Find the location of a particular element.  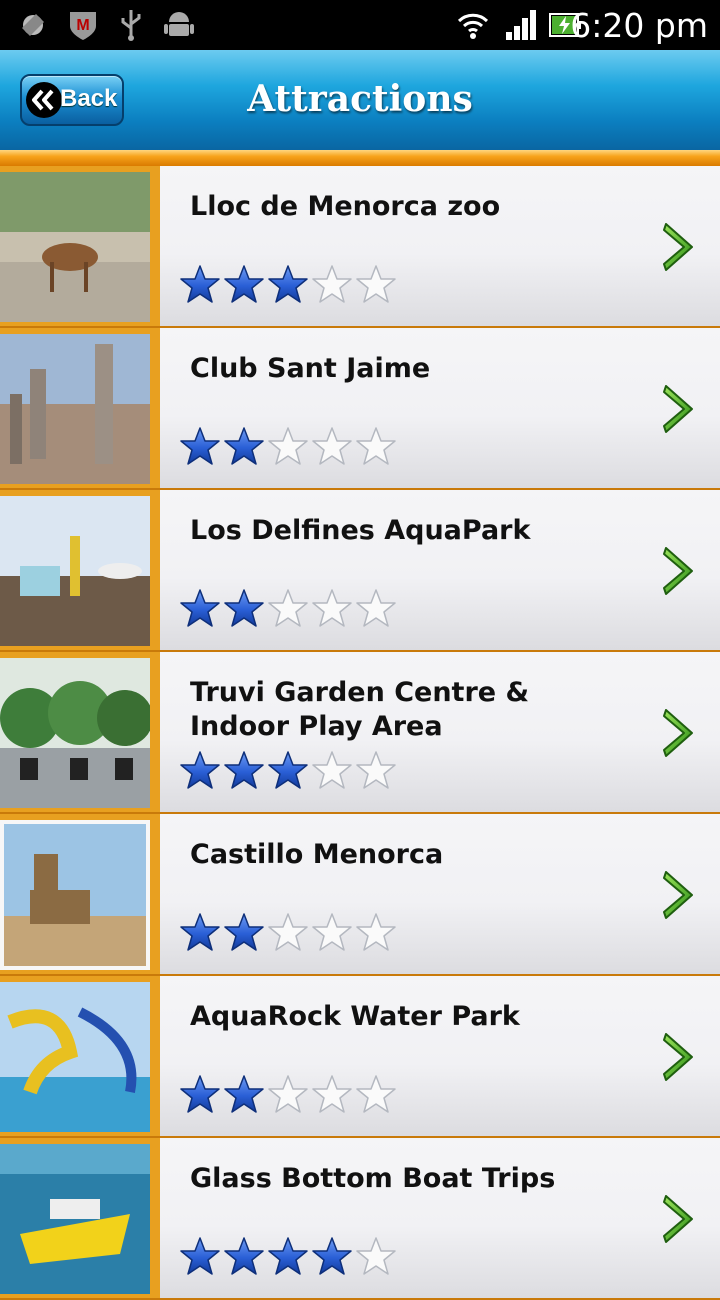

list-item: Castillo Menorca is located at coordinates (360, 895).